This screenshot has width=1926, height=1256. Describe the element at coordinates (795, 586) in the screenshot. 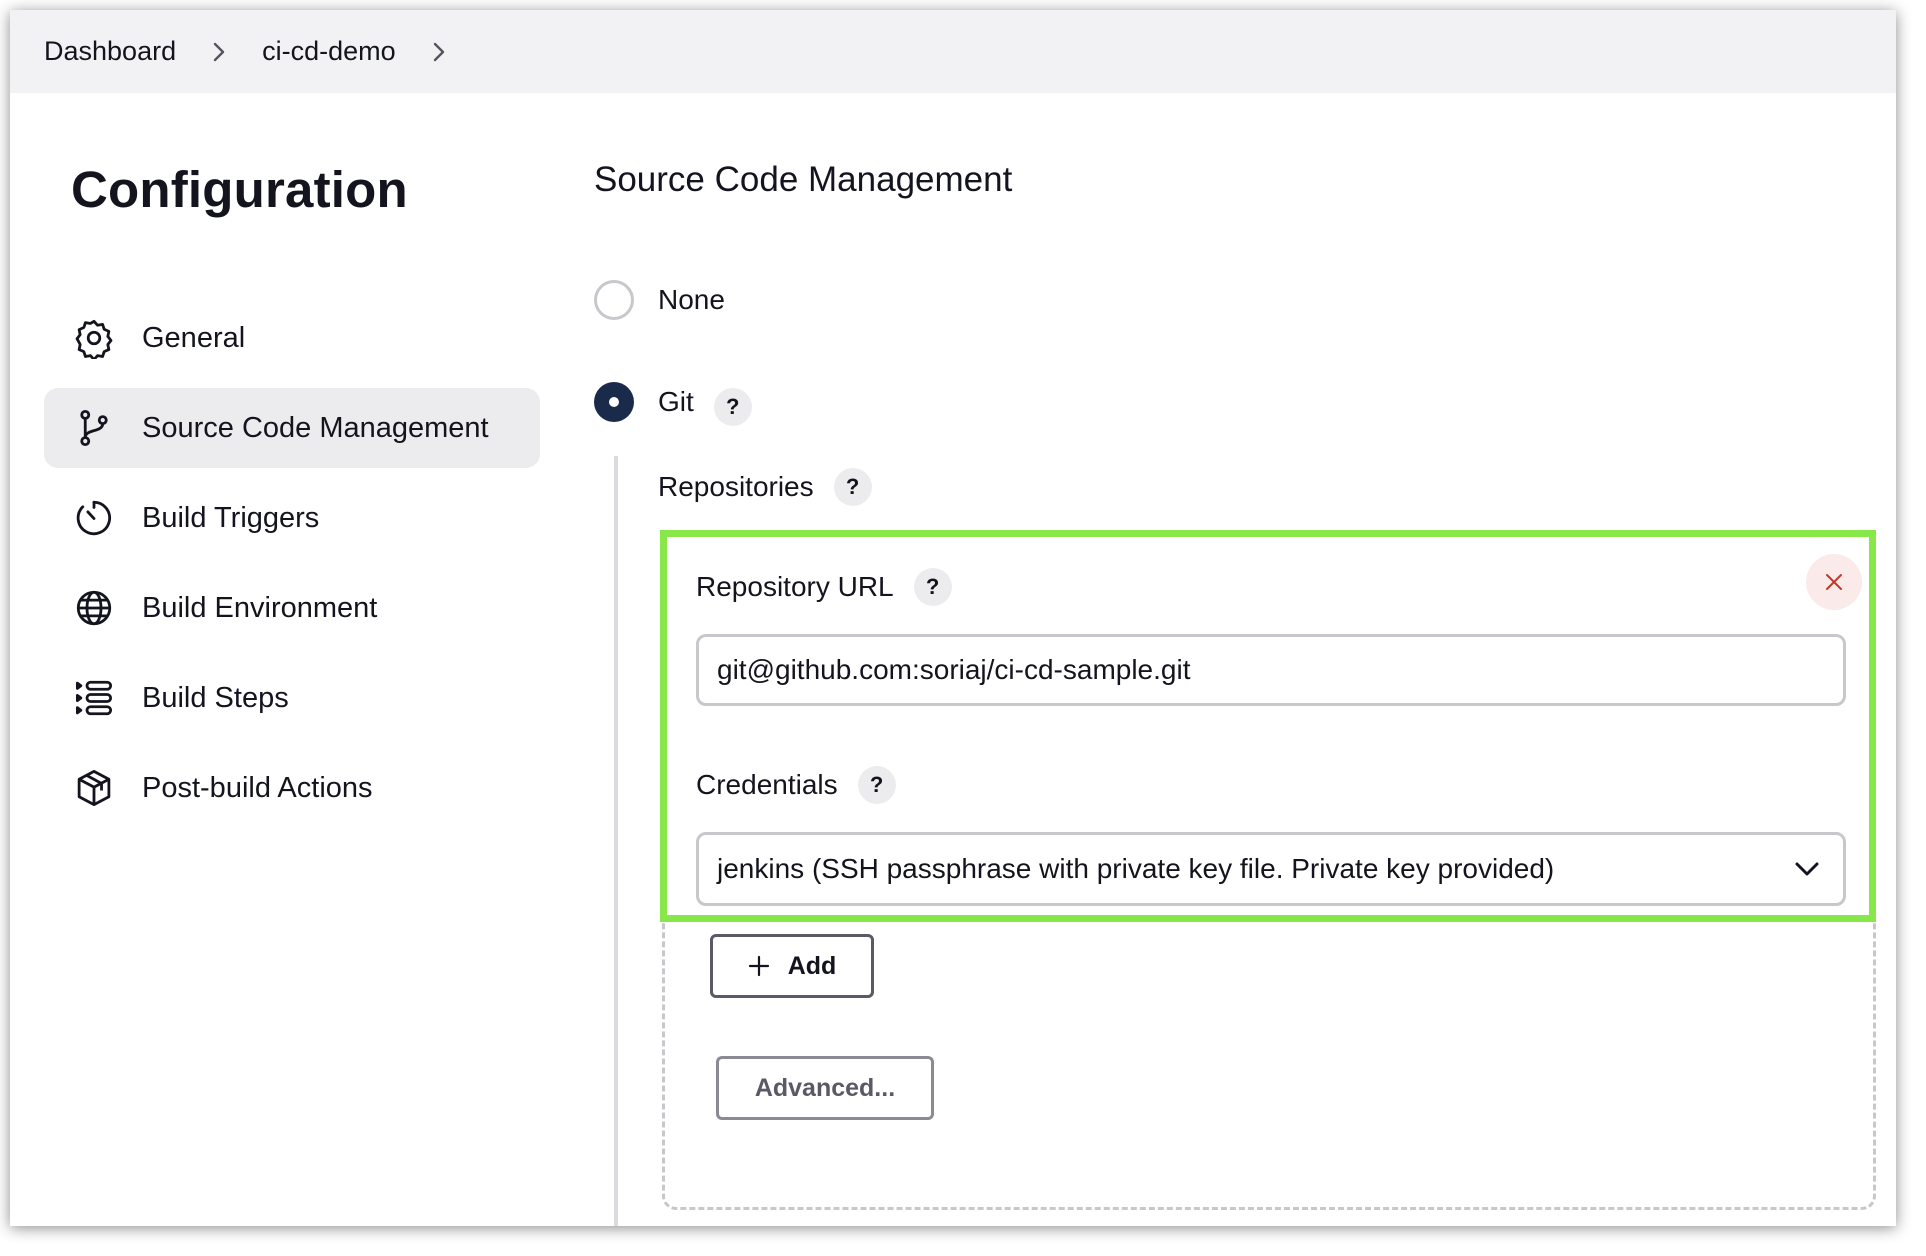

I see `repository-url-label-text: Repository URL` at that location.